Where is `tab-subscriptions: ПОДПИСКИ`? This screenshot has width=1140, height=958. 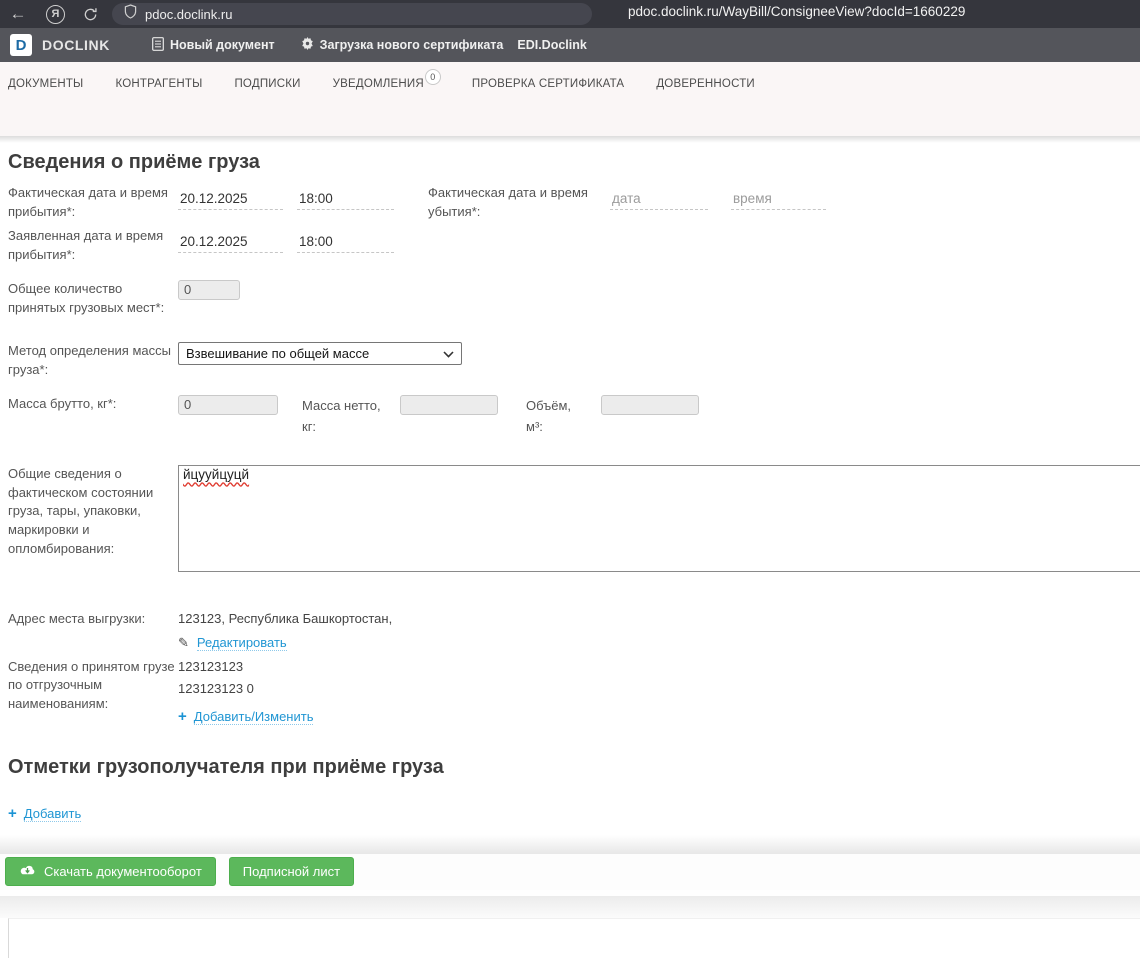
tab-subscriptions: ПОДПИСКИ is located at coordinates (267, 84).